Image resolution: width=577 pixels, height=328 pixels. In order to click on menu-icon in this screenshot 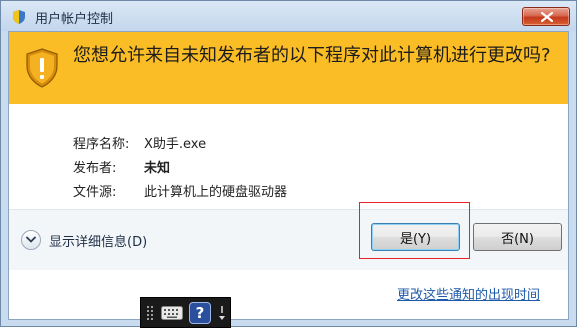, I will do `click(222, 314)`.